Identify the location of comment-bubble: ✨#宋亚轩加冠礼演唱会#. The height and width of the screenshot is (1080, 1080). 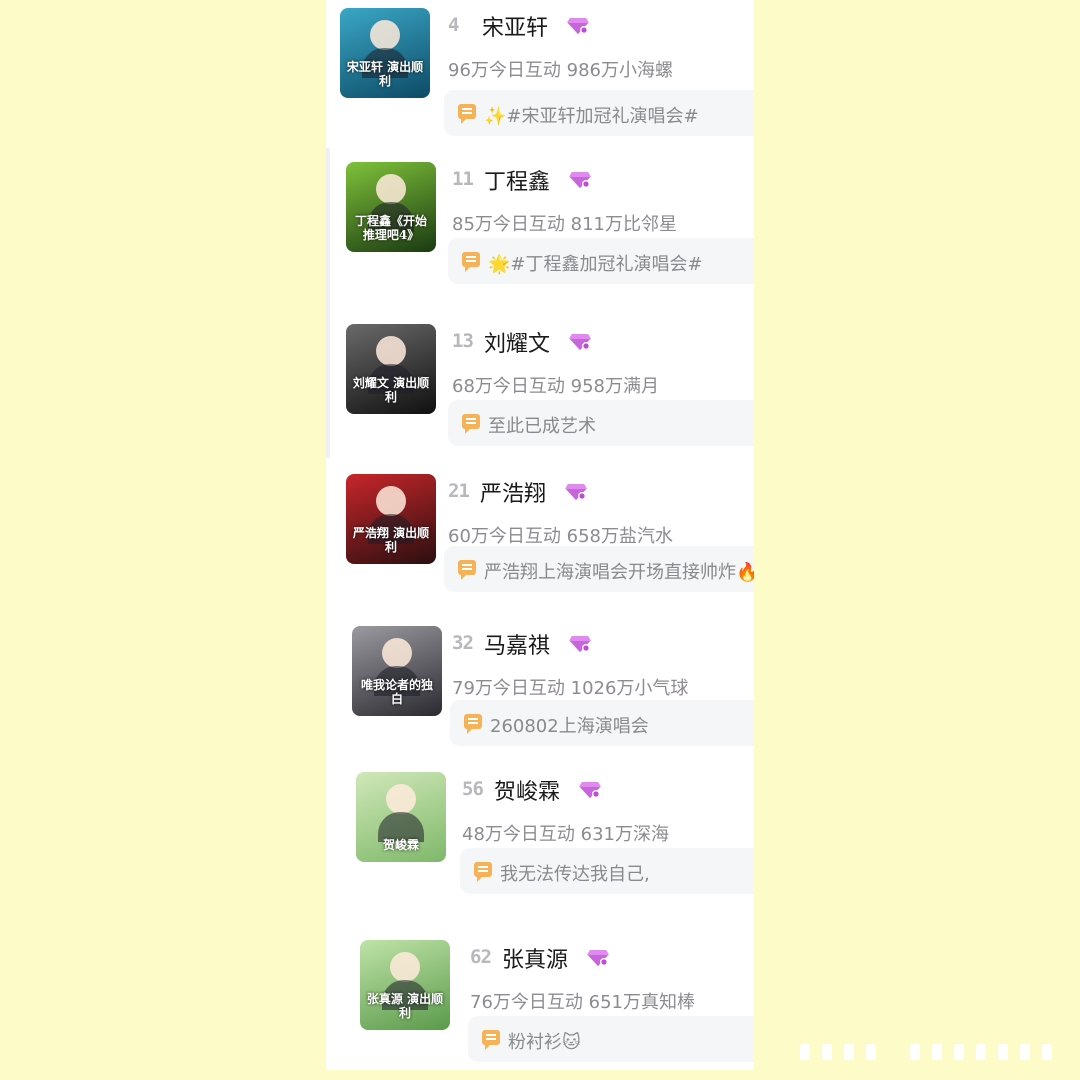
(599, 113).